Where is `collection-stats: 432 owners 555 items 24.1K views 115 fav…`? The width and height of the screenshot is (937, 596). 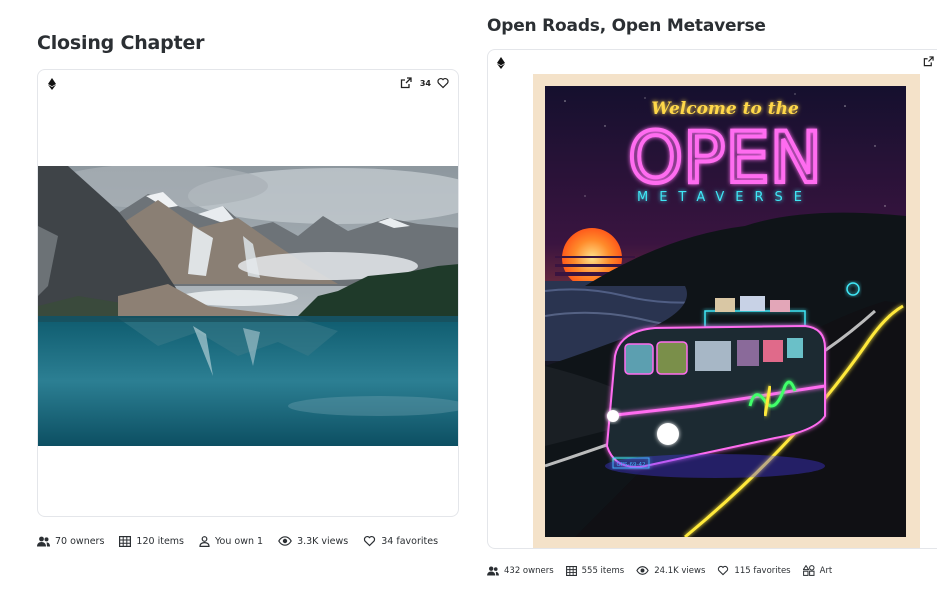
collection-stats: 432 owners 555 items 24.1K views 115 fav… is located at coordinates (665, 570).